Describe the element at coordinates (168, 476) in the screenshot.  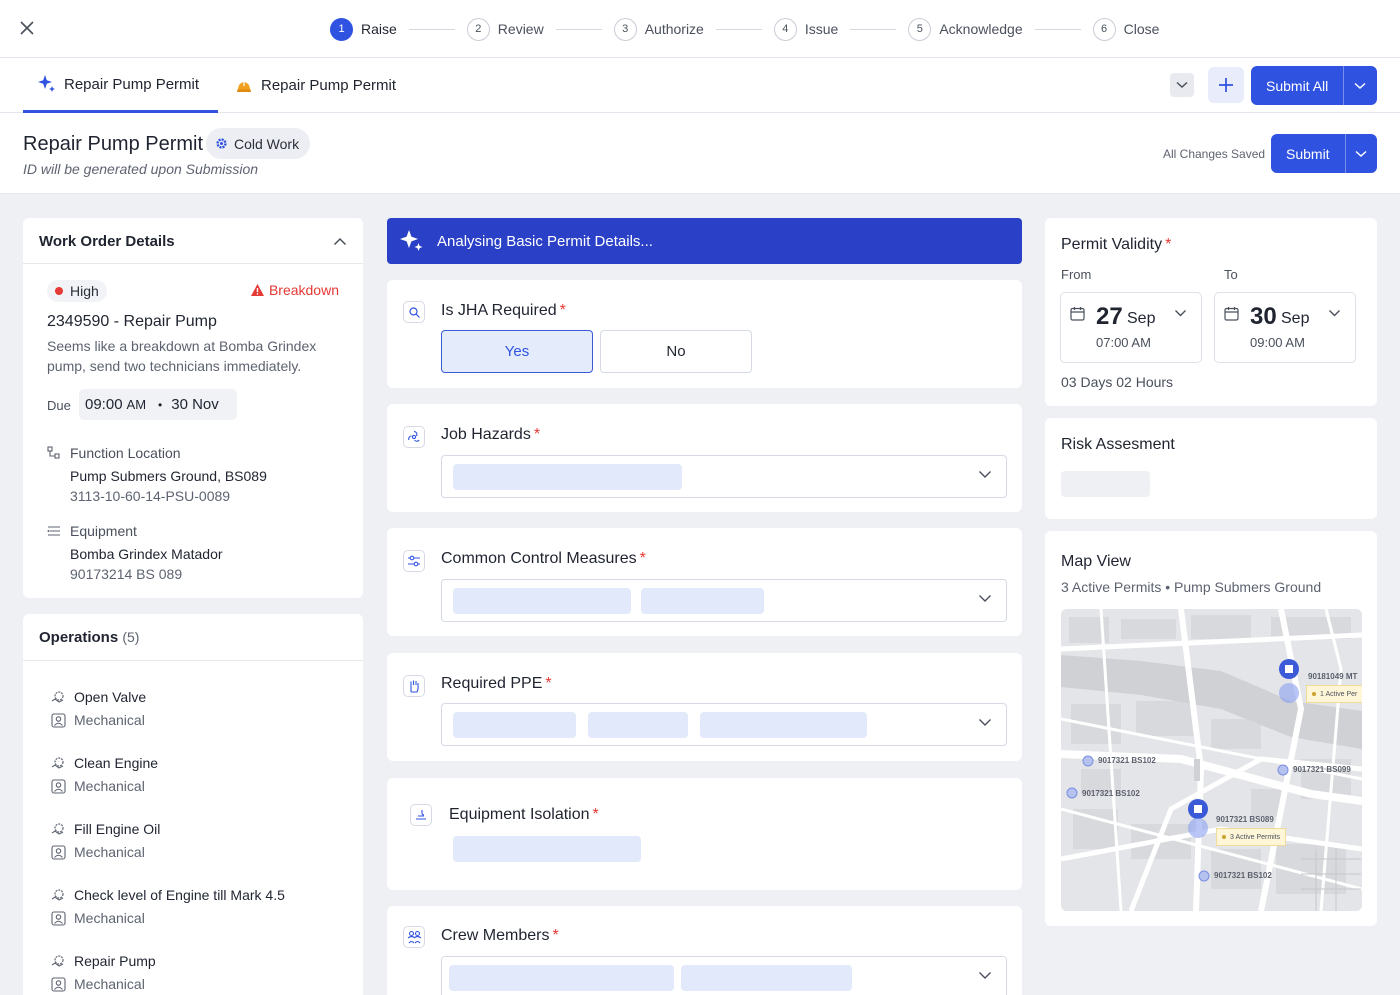
I see `info-value: Pump Submers Ground, BS089` at that location.